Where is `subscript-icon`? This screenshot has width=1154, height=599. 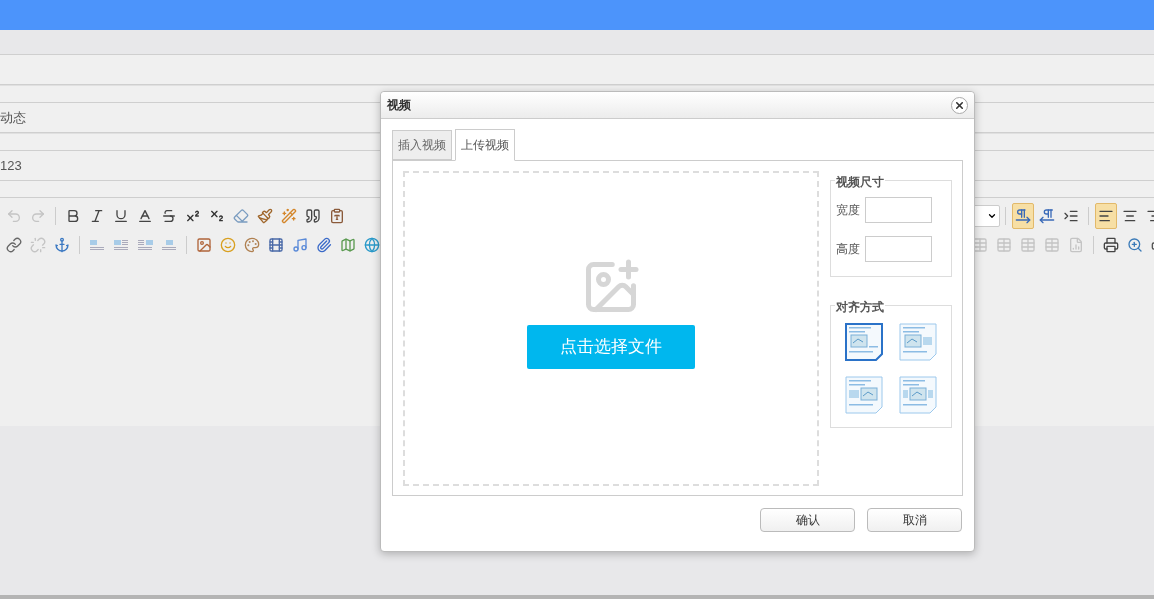
subscript-icon is located at coordinates (217, 216).